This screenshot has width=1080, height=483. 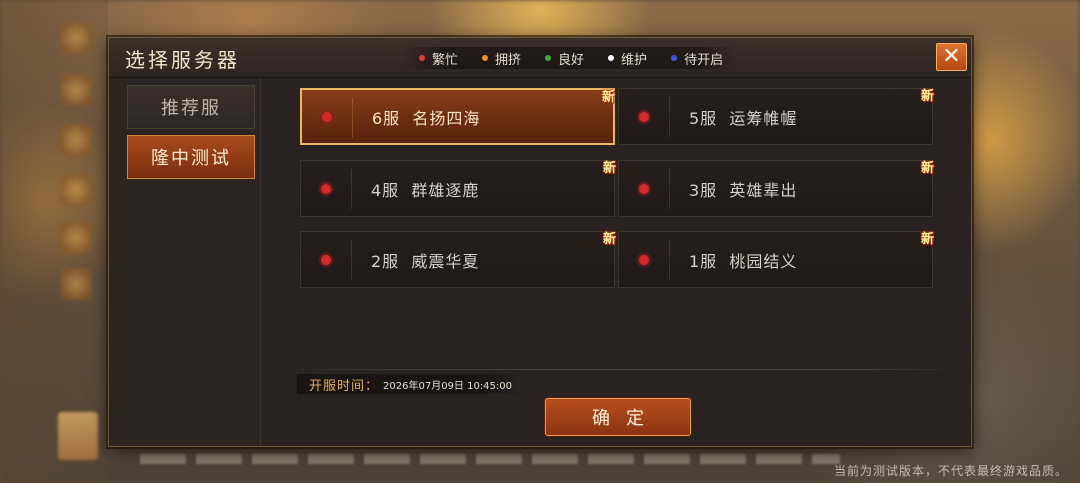 I want to click on open-time-value: 2026年07月09日 10:45:00, so click(x=448, y=386).